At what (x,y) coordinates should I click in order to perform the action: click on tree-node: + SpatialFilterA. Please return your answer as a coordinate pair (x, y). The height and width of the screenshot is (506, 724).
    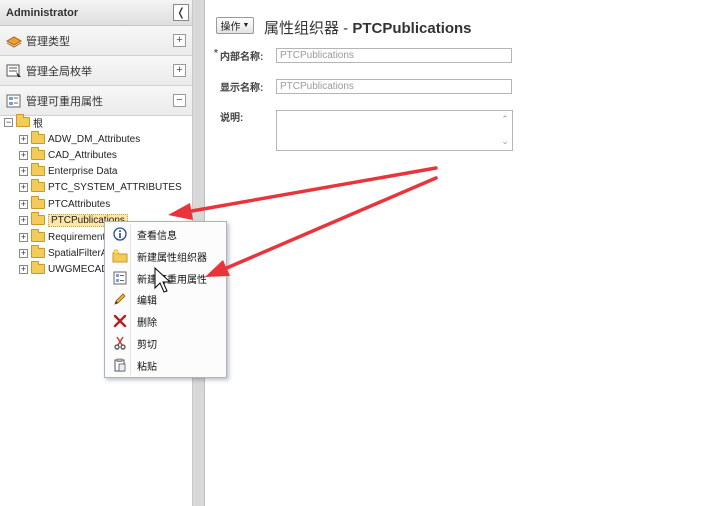
    Looking at the image, I should click on (63, 253).